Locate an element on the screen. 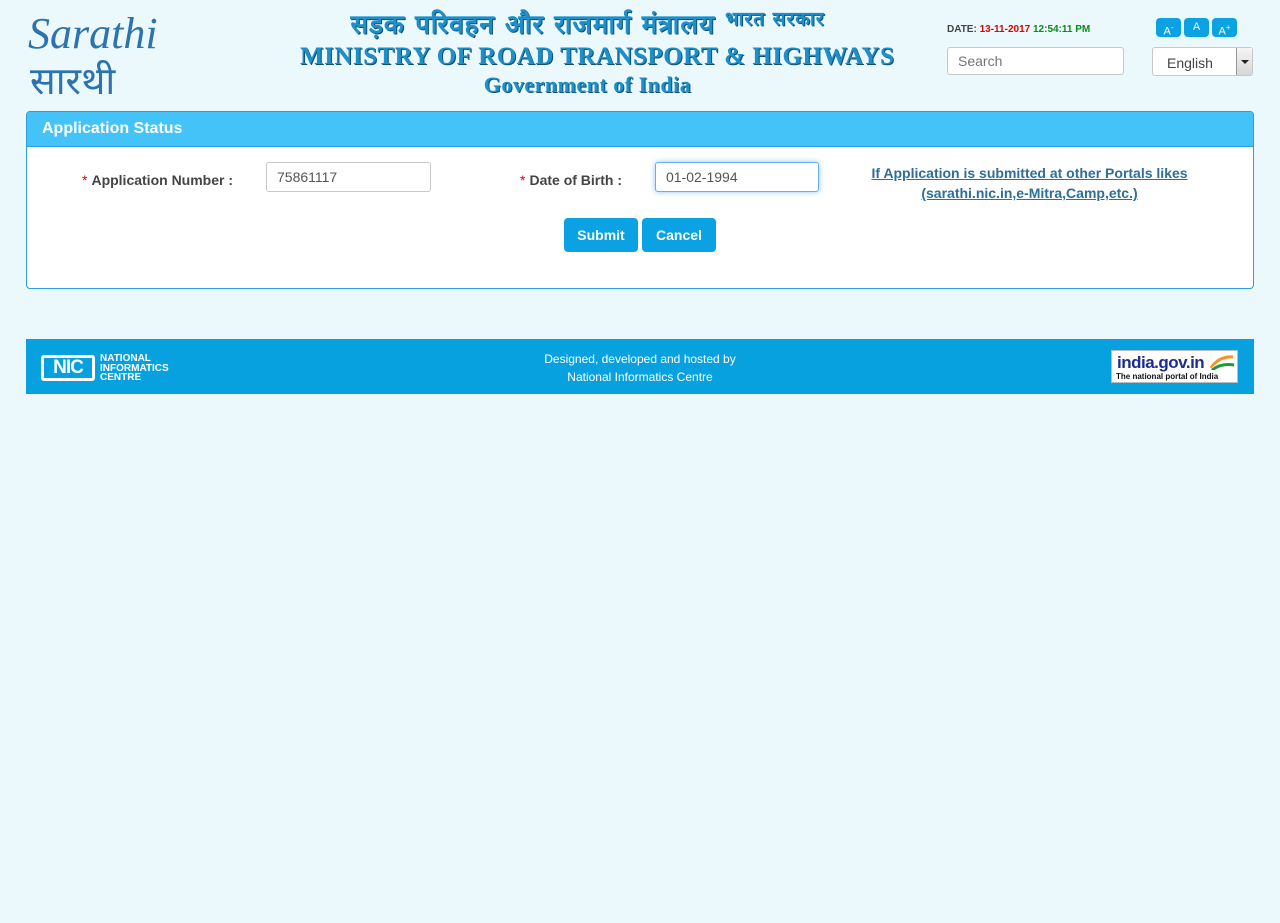  font-size-controls: A- A A+ is located at coordinates (1196, 28).